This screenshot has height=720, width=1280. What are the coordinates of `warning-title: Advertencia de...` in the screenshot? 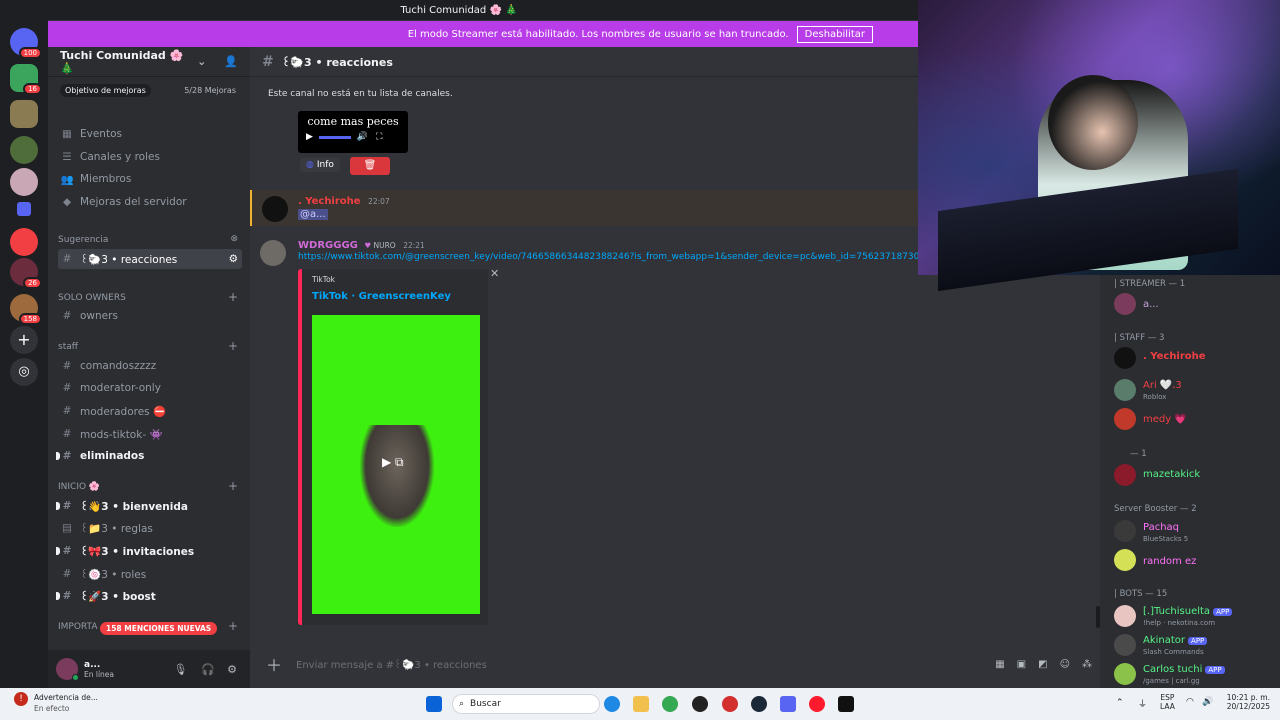 It's located at (66, 697).